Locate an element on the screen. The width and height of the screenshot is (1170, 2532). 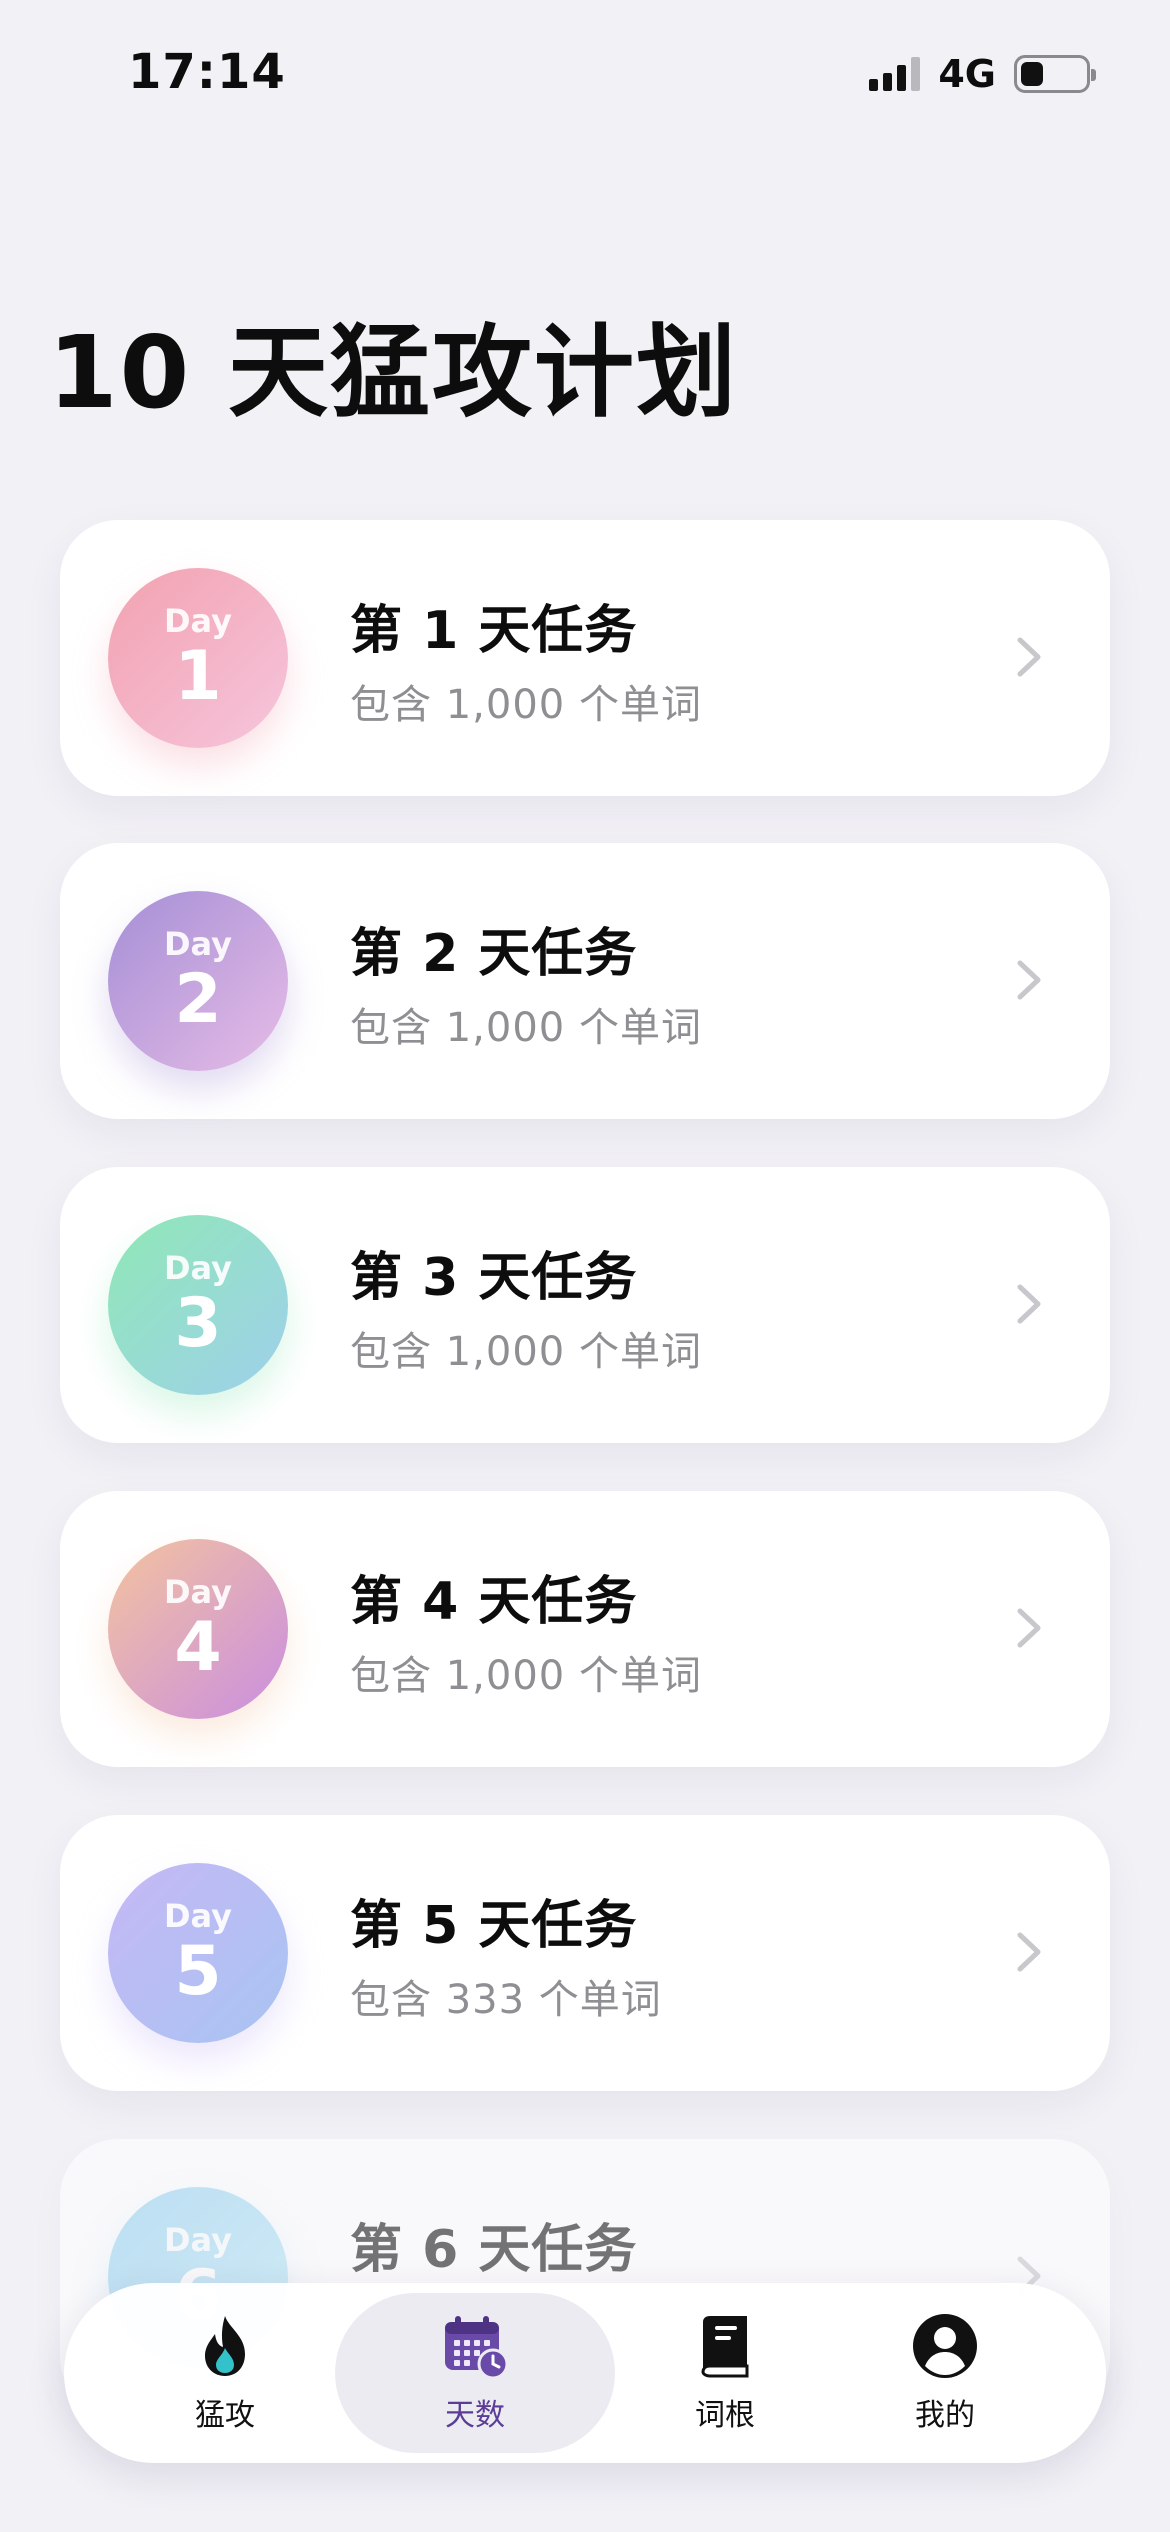
badge-day-number: 3 is located at coordinates (198, 1323).